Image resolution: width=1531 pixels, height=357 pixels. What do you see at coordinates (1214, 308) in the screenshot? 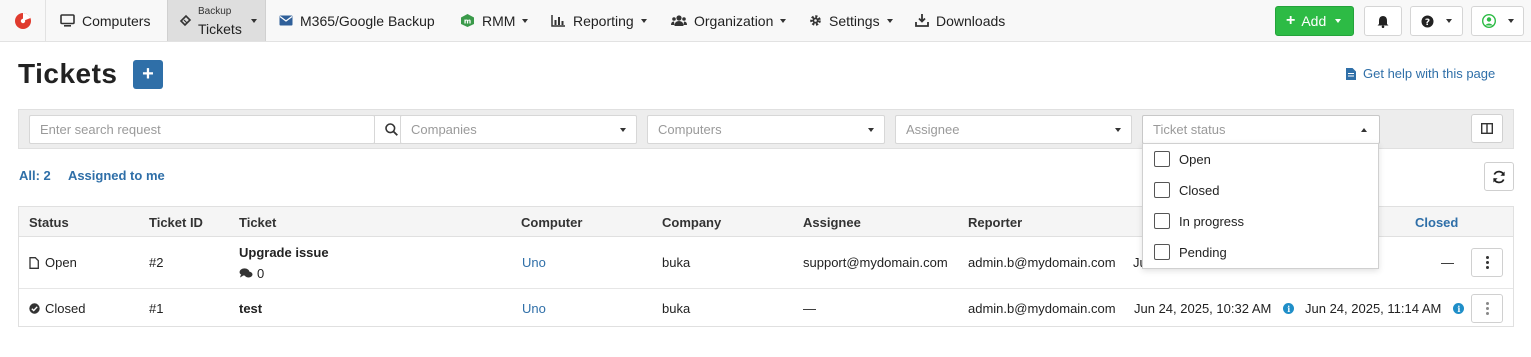
I see `created-cell: Jun 24, 2025, 10:32 AM i` at bounding box center [1214, 308].